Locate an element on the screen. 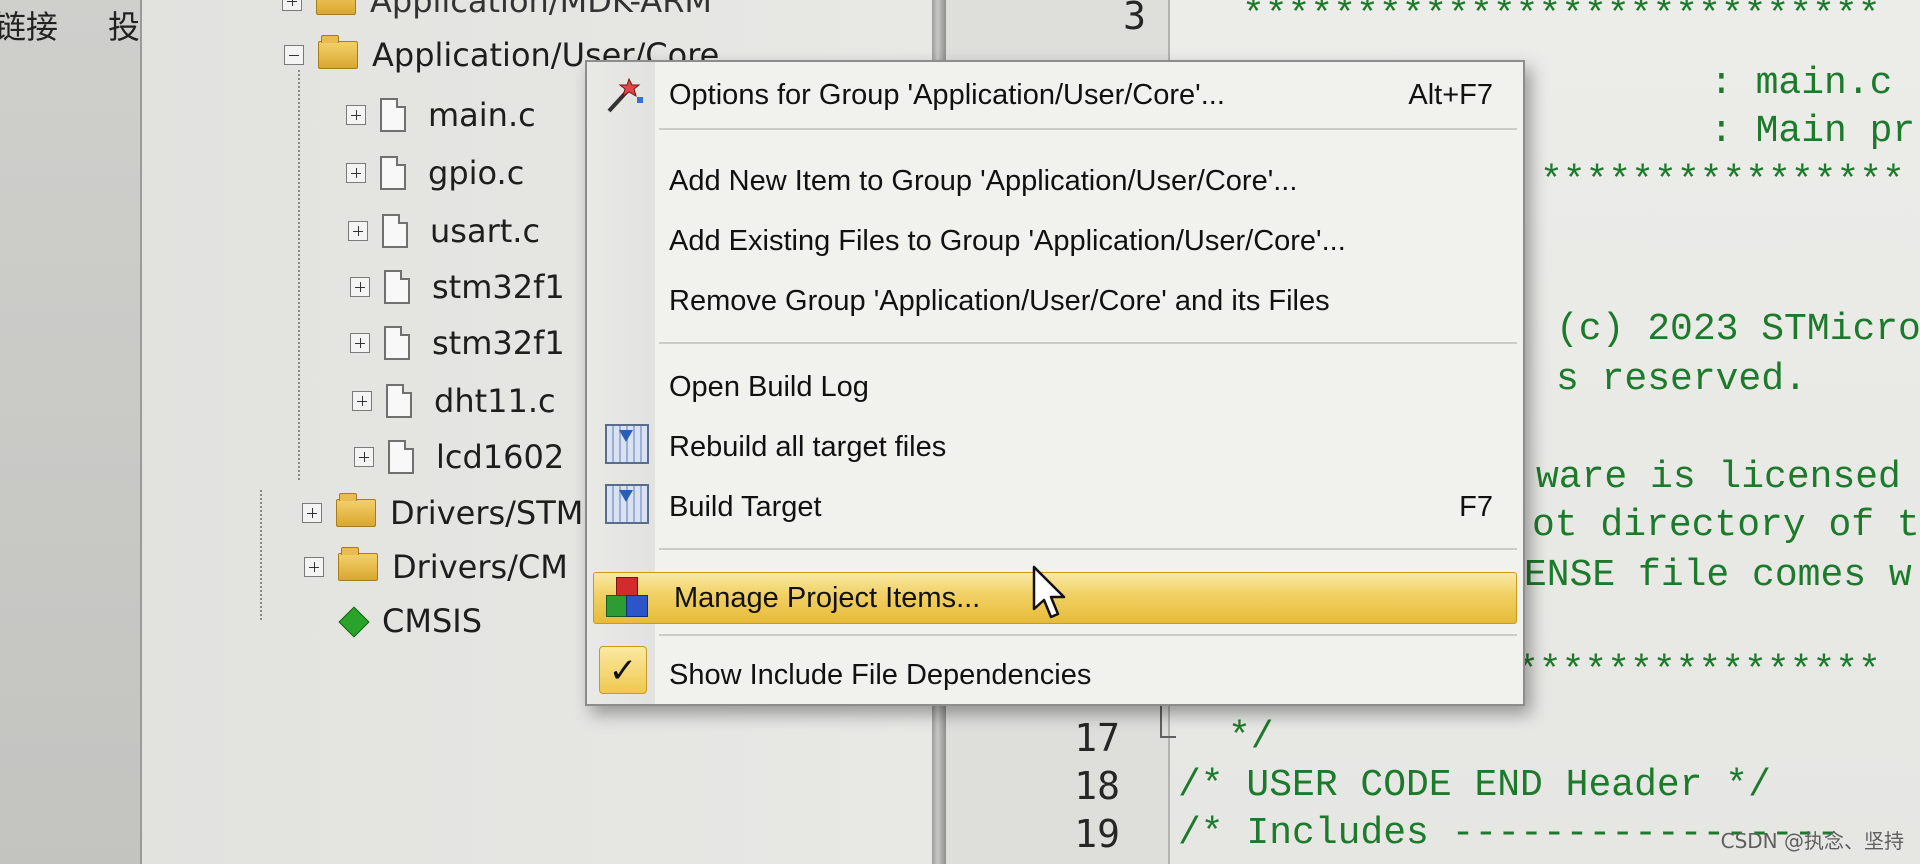  folder-open-icon is located at coordinates (338, 52).